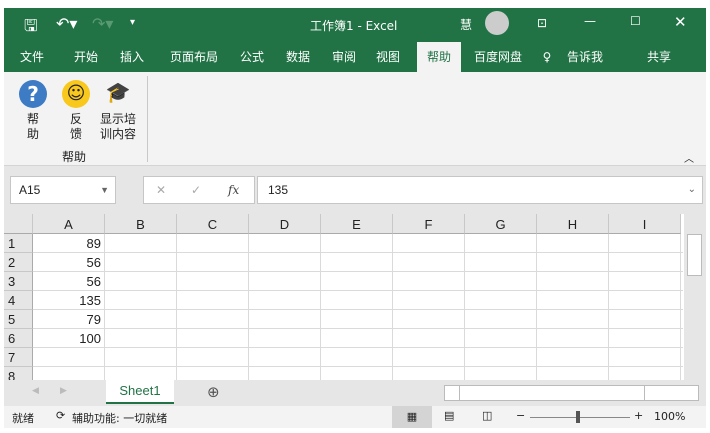  What do you see at coordinates (412, 417) in the screenshot?
I see `normal-view-icon: ▦` at bounding box center [412, 417].